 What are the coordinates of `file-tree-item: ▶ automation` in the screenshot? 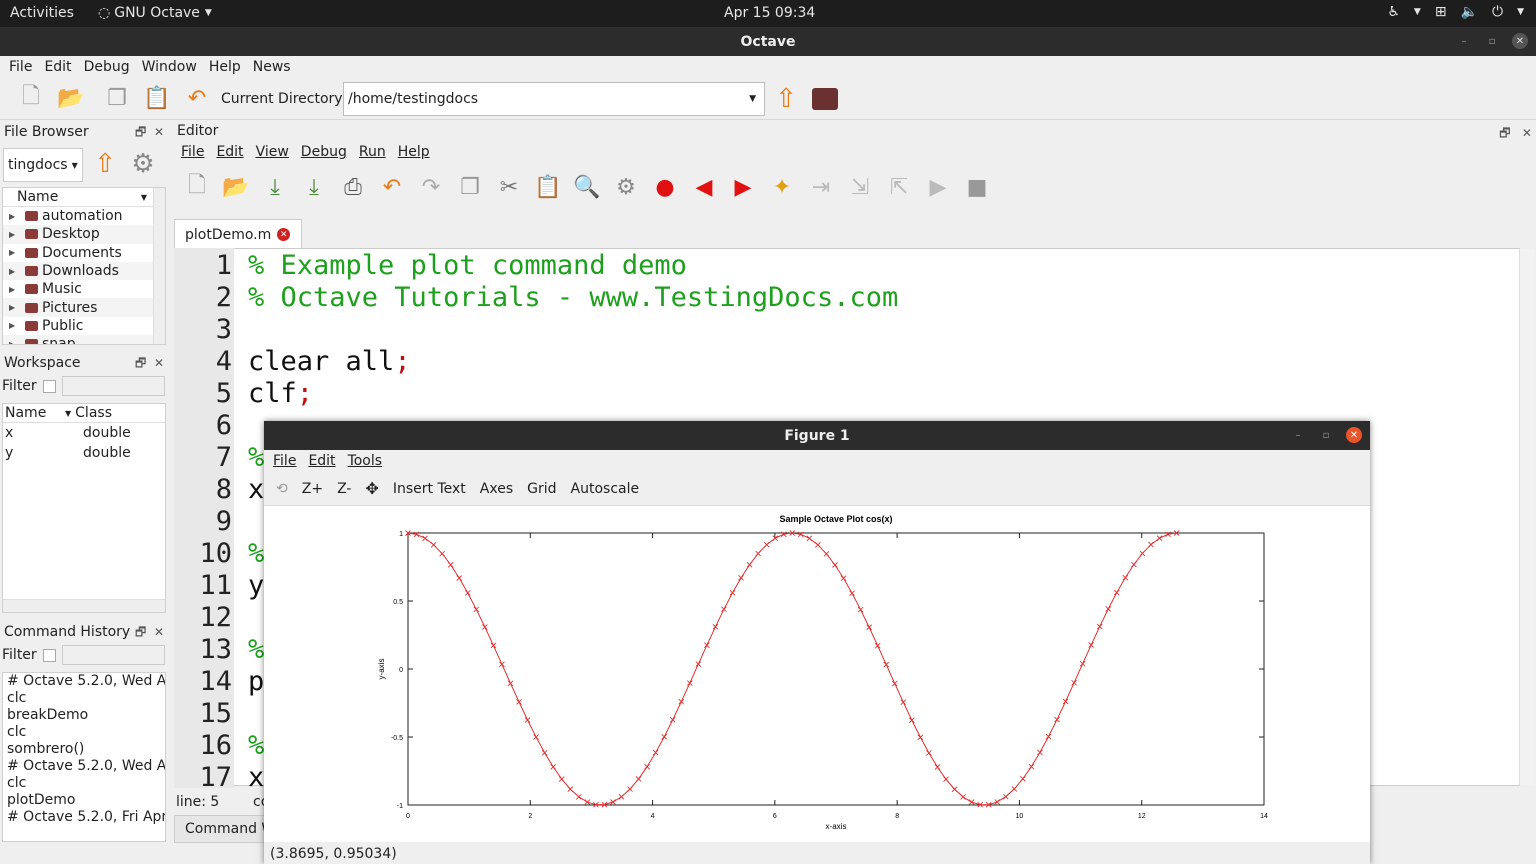 It's located at (84, 216).